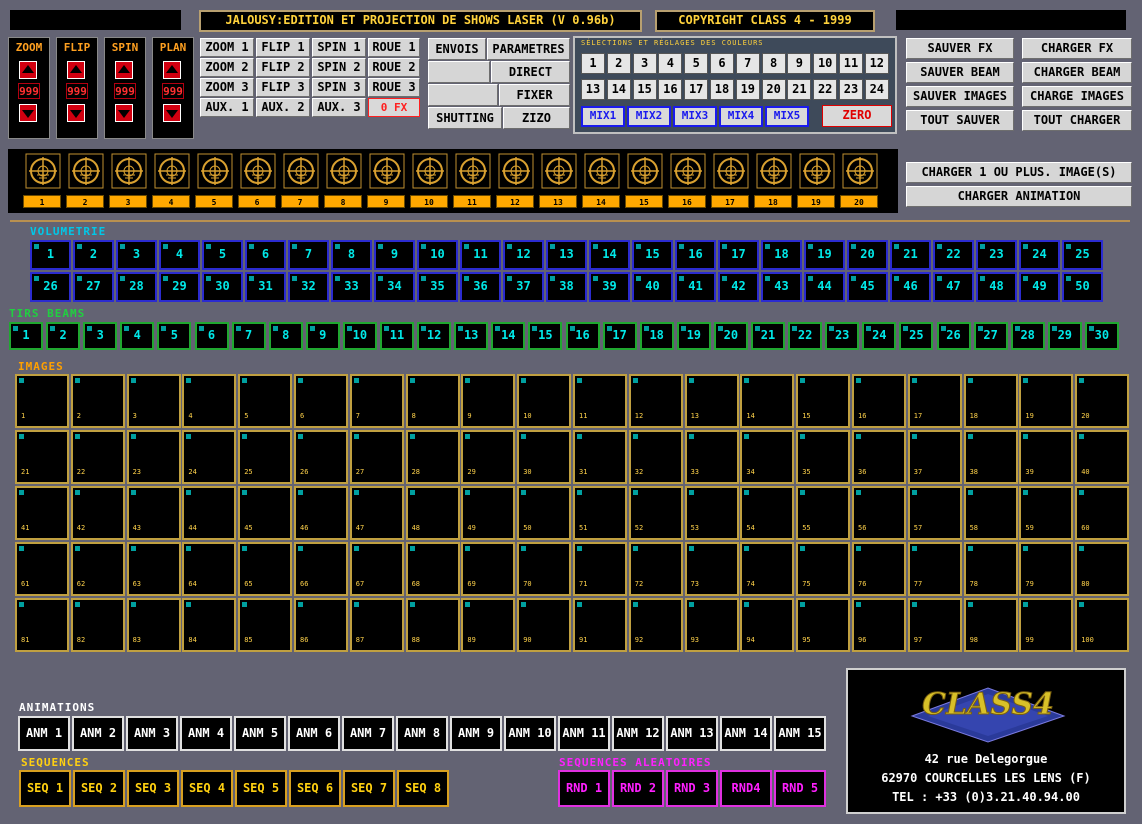 The image size is (1142, 824). I want to click on volumetrie-20-button: 20, so click(867, 255).